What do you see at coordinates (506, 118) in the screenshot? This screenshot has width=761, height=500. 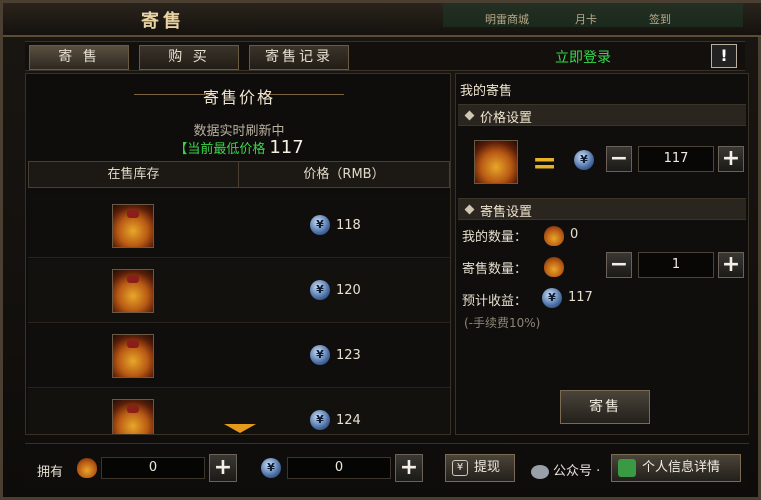 I see `price-settings-title: 价格设置` at bounding box center [506, 118].